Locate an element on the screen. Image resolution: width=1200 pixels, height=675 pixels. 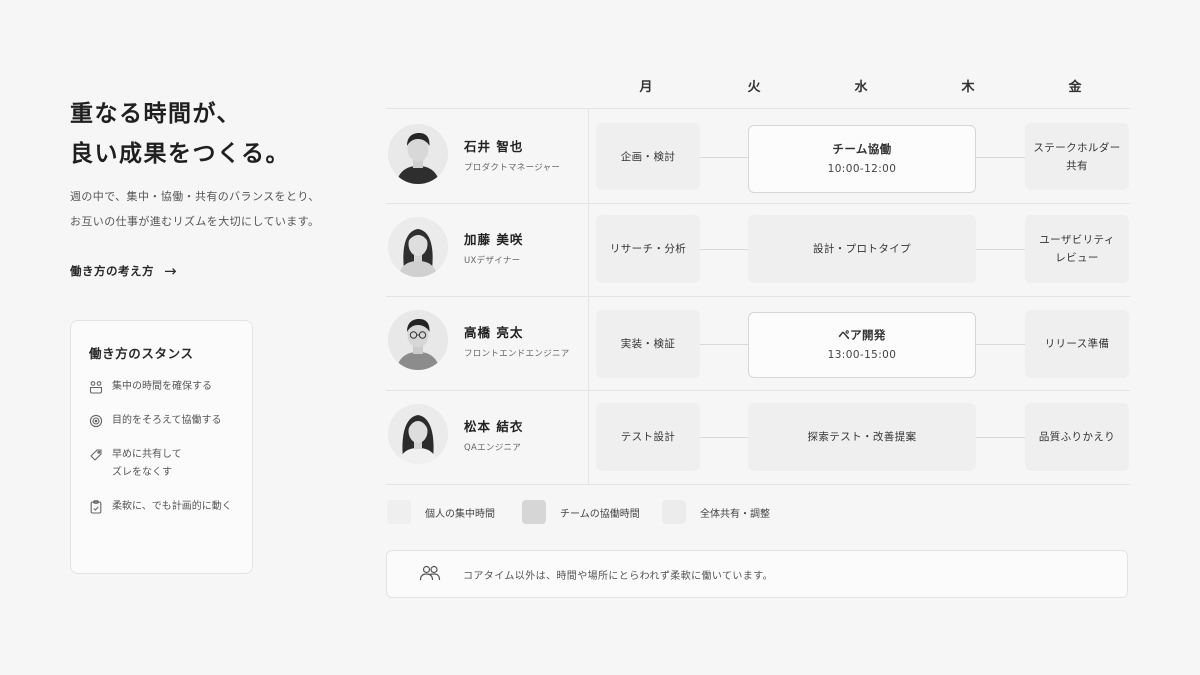
member-row-takahashi: 高橋 亮太 フロントエンドエンジニア is located at coordinates (488, 340).